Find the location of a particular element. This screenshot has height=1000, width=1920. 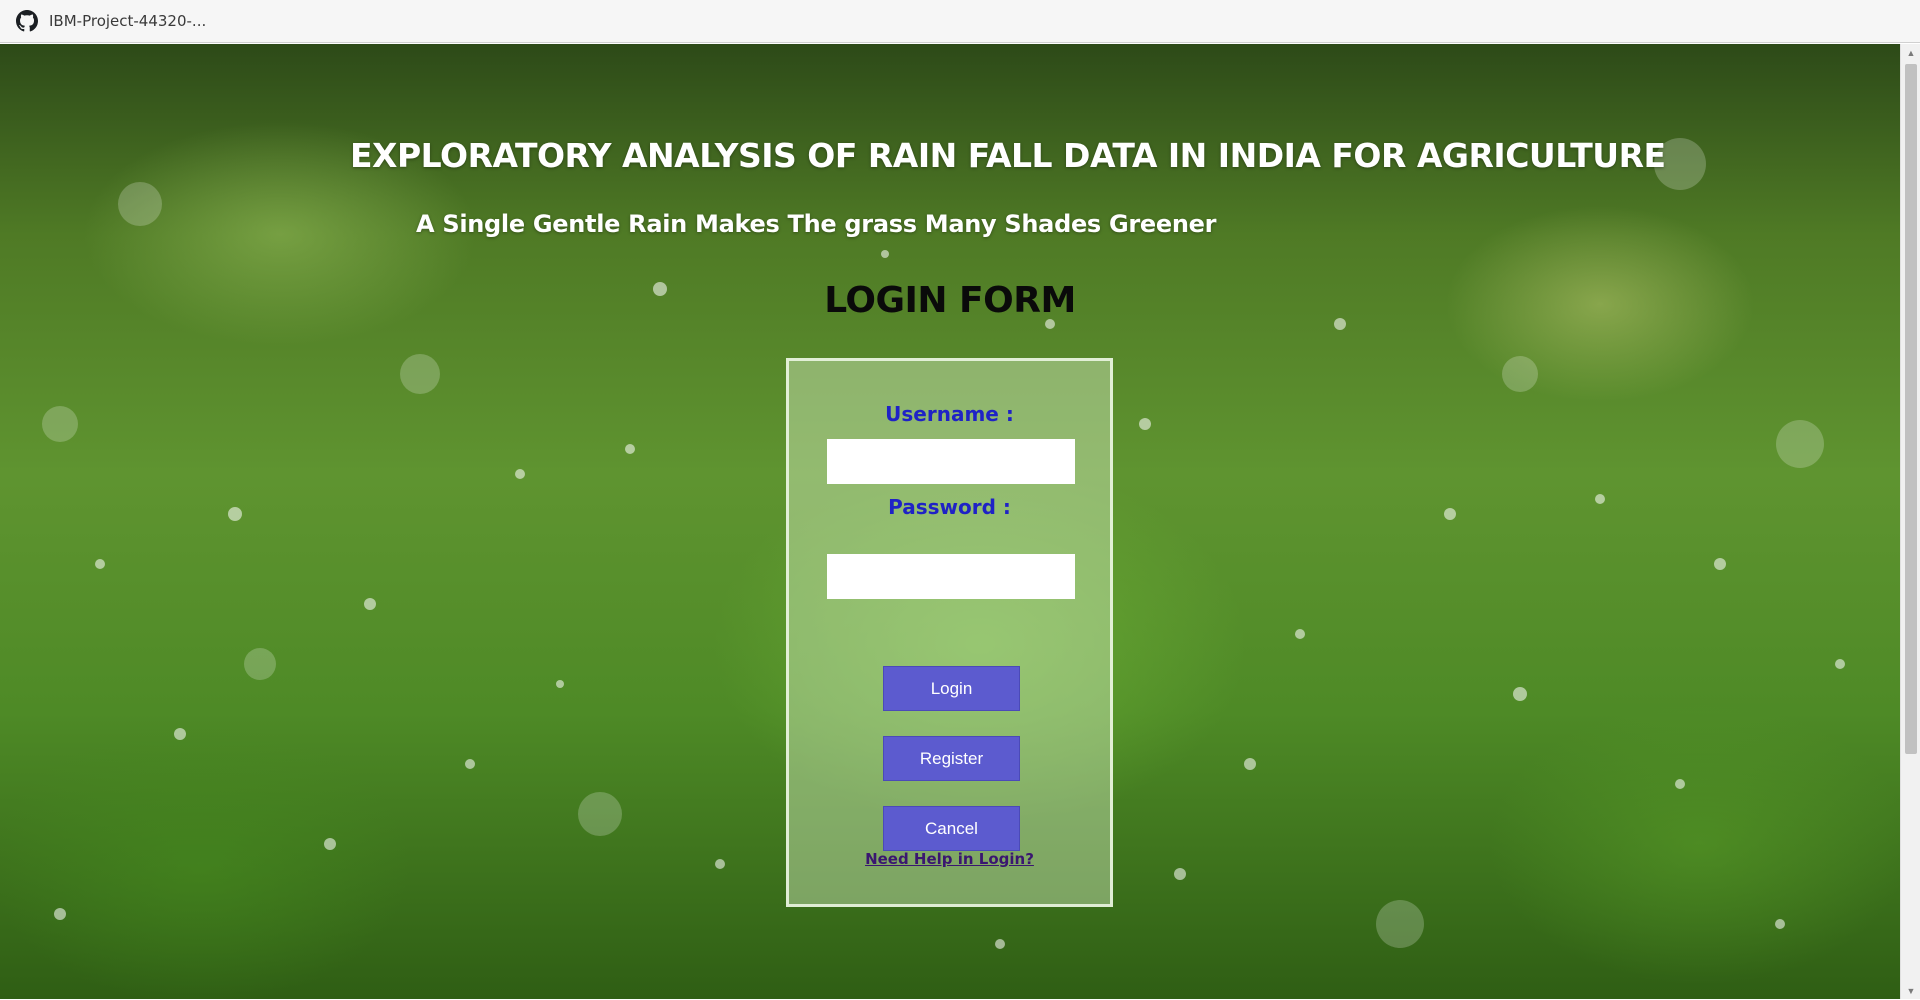

username-input is located at coordinates (951, 461).